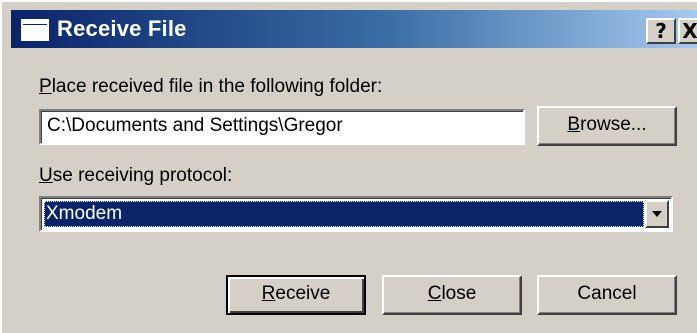  What do you see at coordinates (661, 31) in the screenshot?
I see `help-button: ?` at bounding box center [661, 31].